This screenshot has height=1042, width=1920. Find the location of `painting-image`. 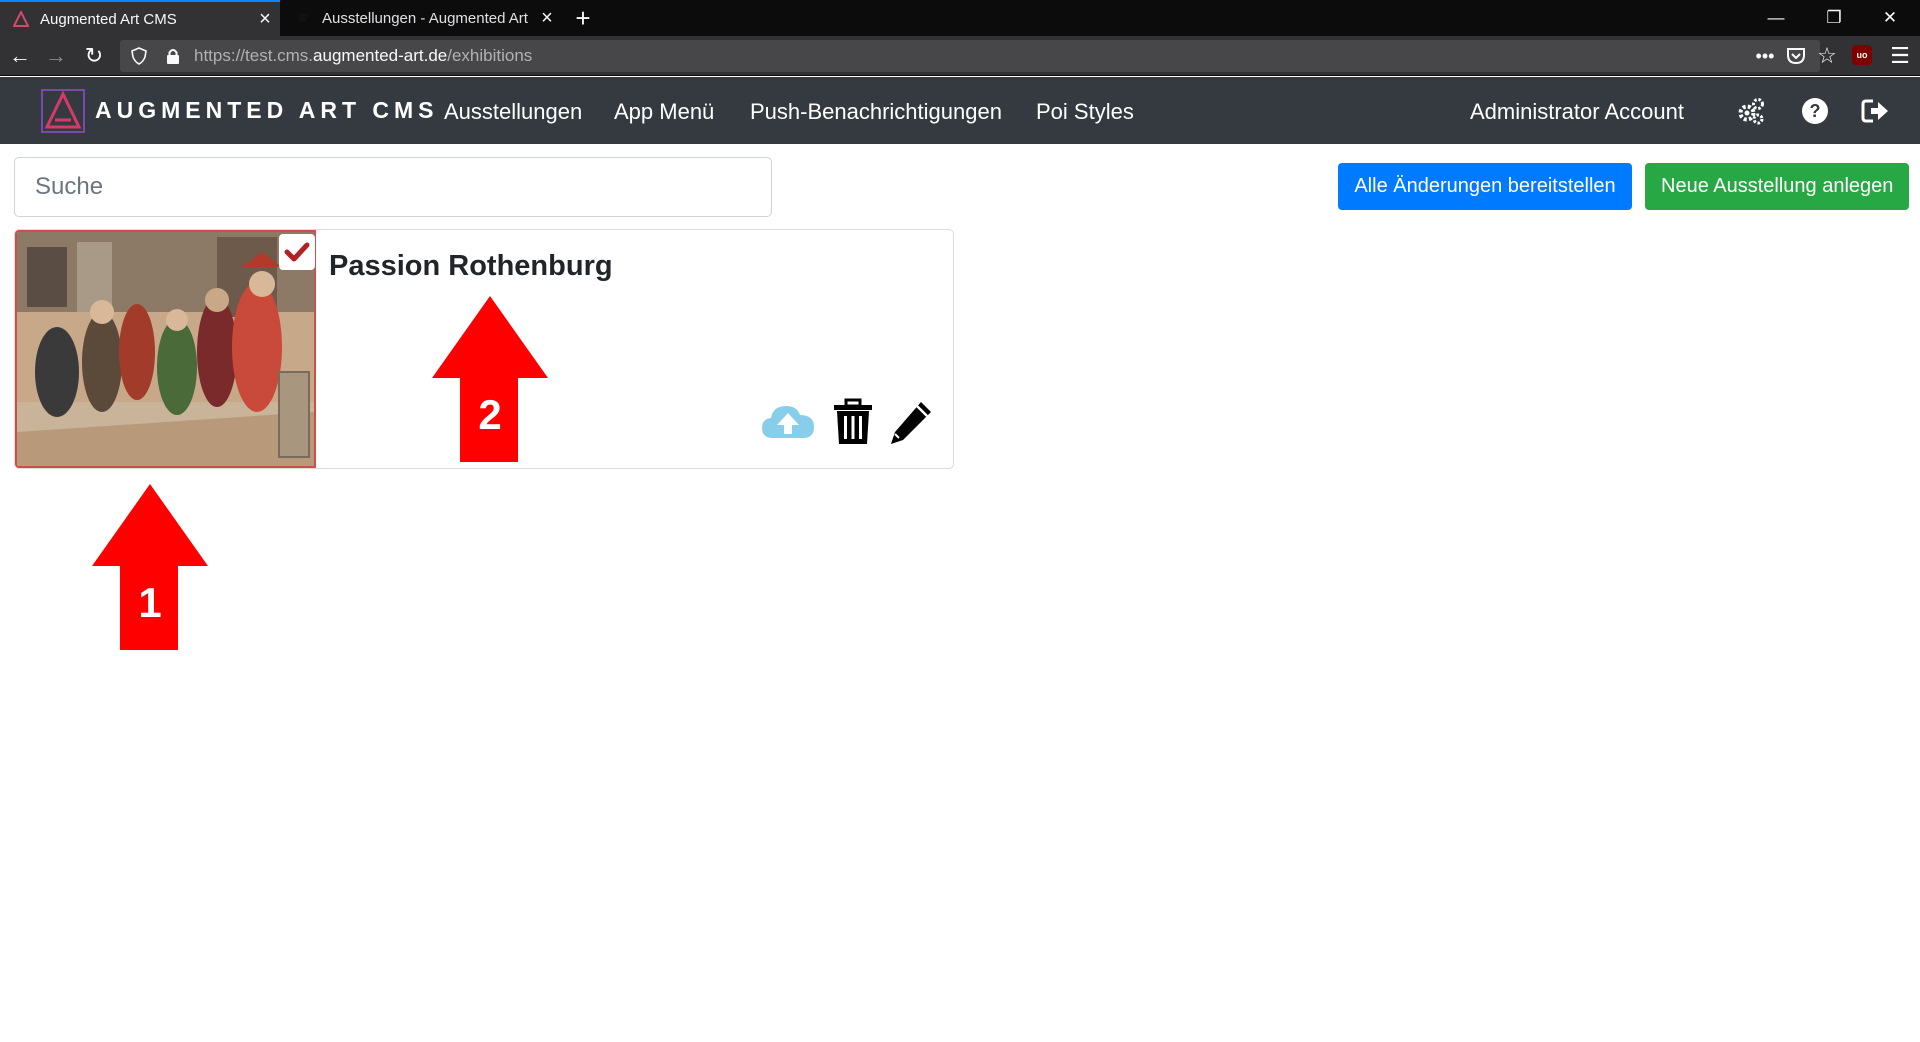

painting-image is located at coordinates (165, 349).